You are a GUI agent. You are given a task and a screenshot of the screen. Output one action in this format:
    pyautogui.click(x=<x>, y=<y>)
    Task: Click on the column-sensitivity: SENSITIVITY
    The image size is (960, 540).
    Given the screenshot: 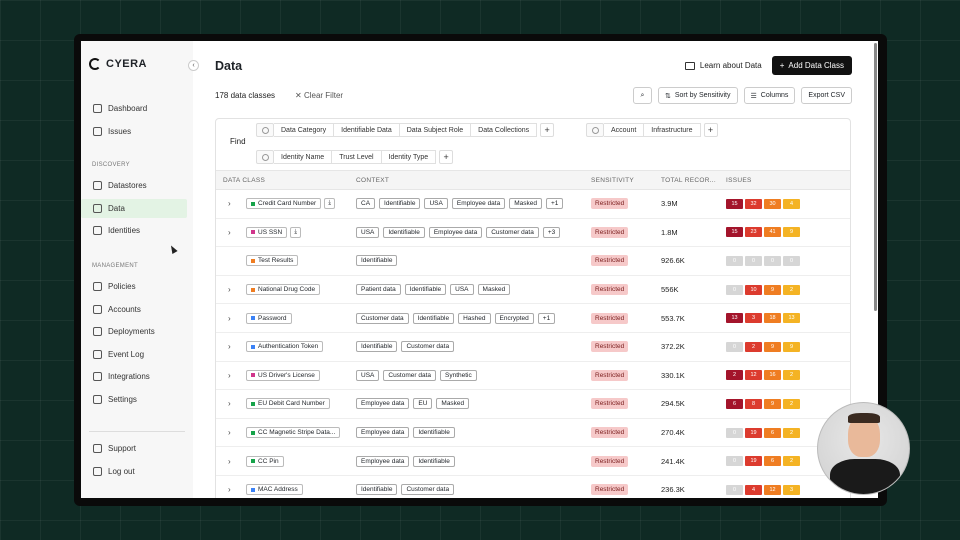 What is the action you would take?
    pyautogui.click(x=626, y=180)
    